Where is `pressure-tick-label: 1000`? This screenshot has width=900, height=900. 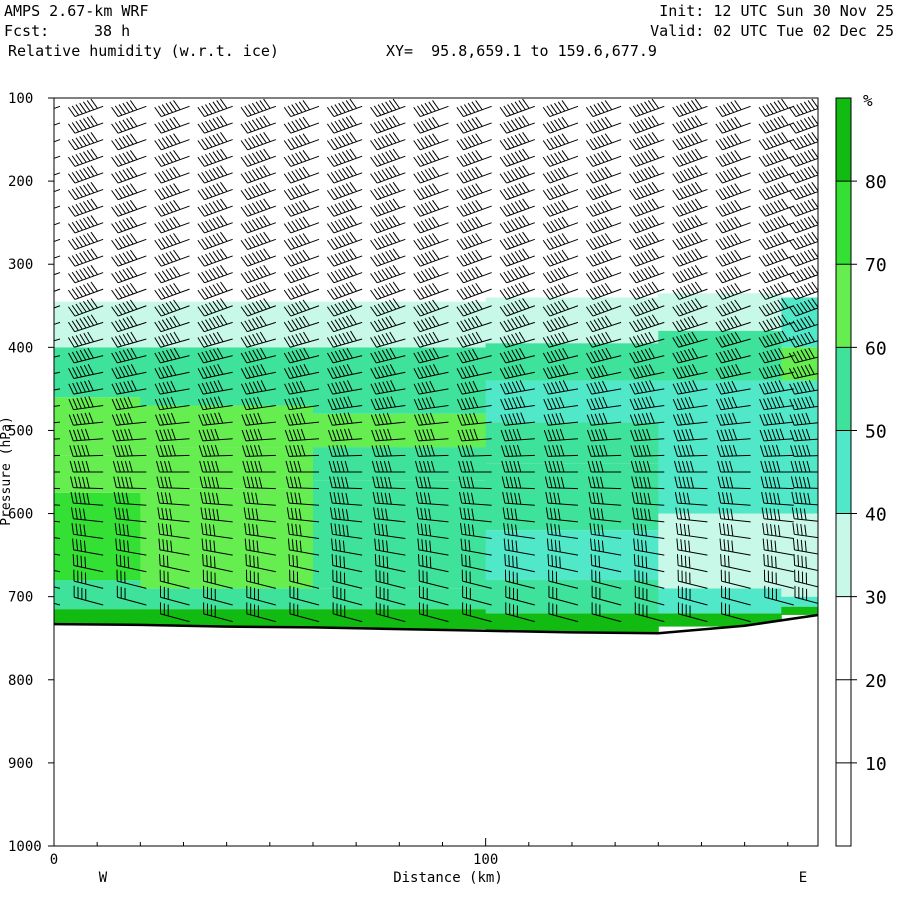
pressure-tick-label: 1000 is located at coordinates (25, 847).